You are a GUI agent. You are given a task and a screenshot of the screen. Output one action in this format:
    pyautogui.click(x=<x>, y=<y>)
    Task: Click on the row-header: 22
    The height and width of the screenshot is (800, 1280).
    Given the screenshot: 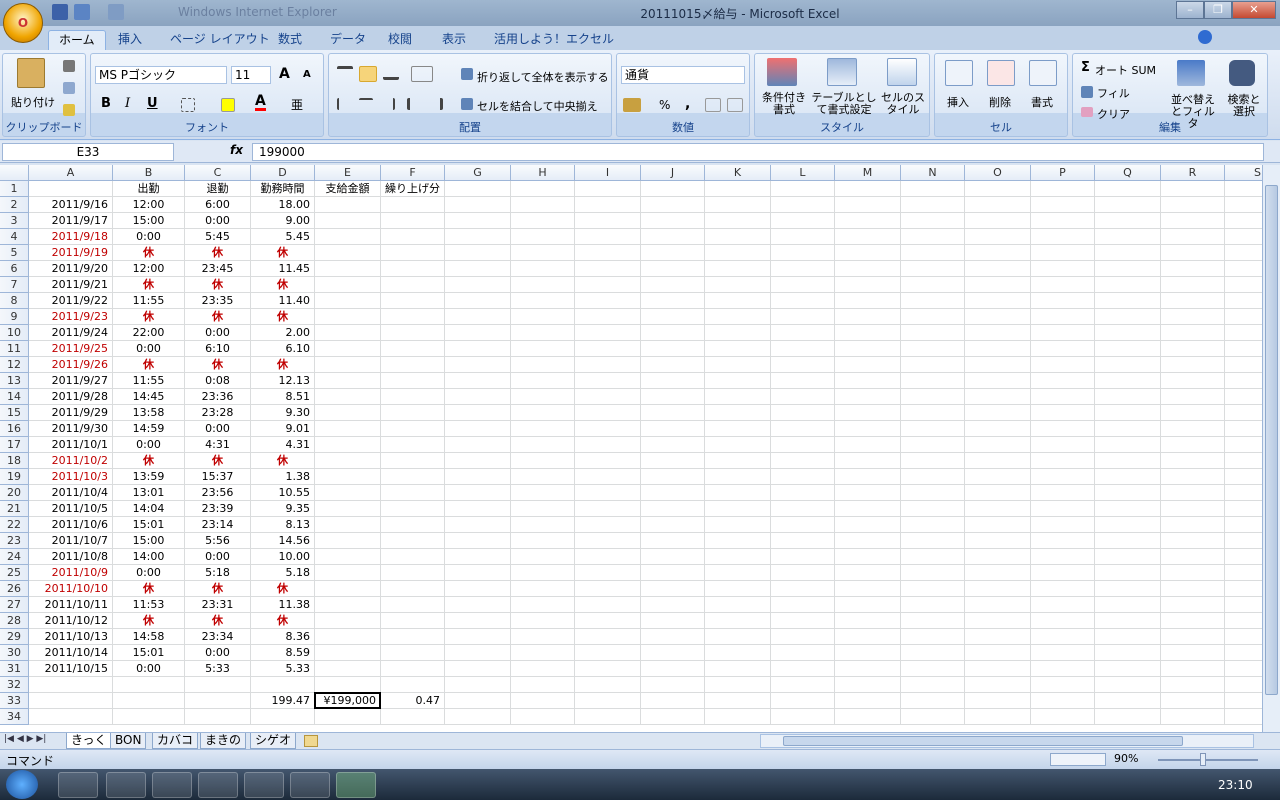 What is the action you would take?
    pyautogui.click(x=14, y=525)
    